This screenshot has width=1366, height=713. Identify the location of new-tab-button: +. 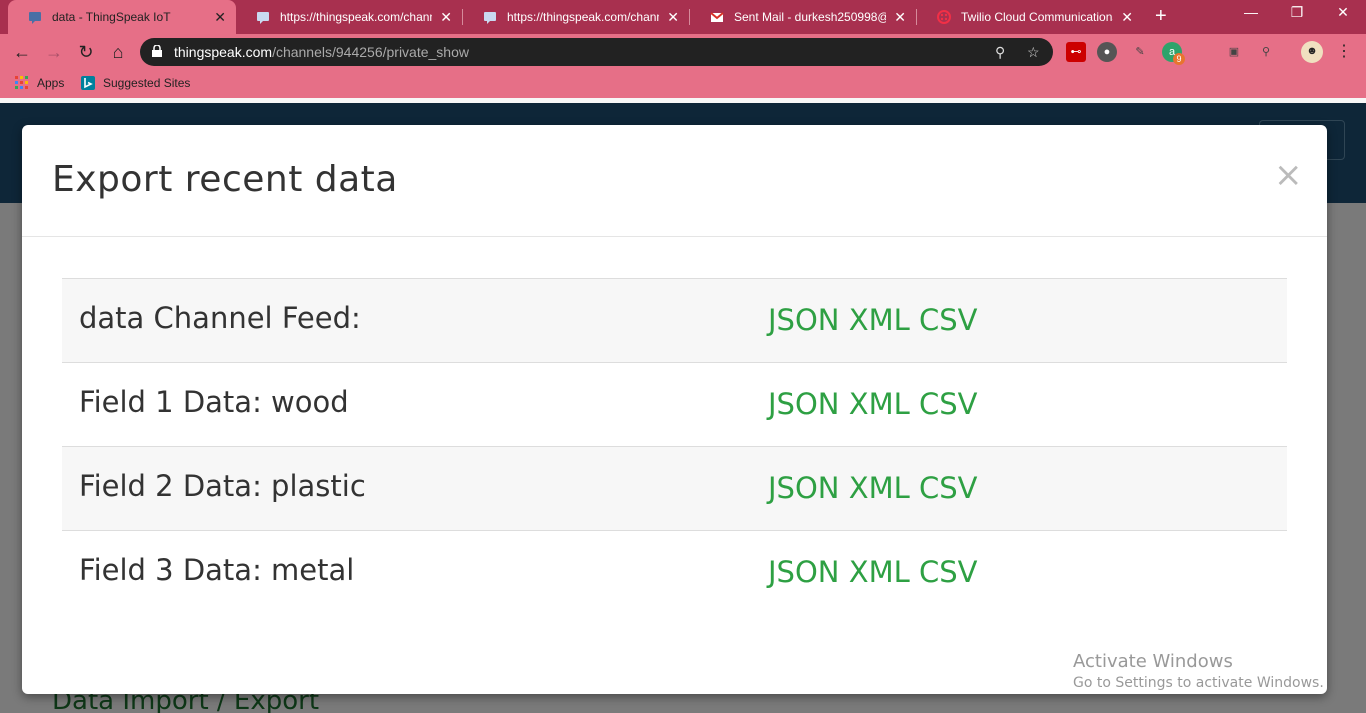
(1161, 16).